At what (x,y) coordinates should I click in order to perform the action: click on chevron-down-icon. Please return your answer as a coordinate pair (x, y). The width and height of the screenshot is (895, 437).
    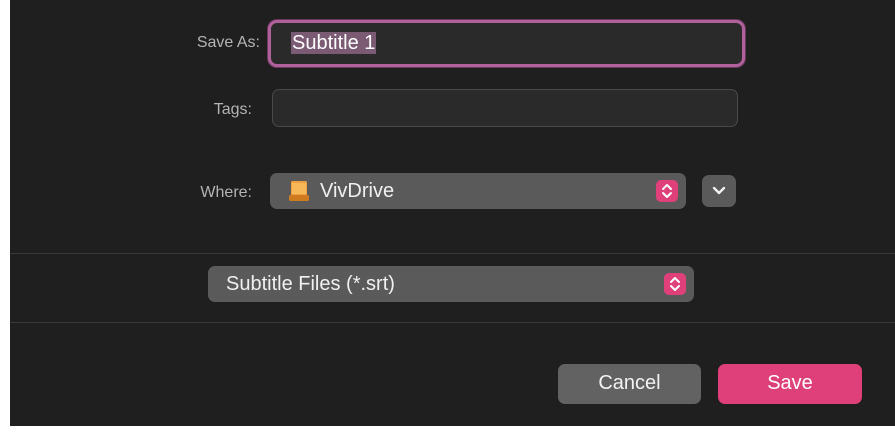
    Looking at the image, I should click on (719, 190).